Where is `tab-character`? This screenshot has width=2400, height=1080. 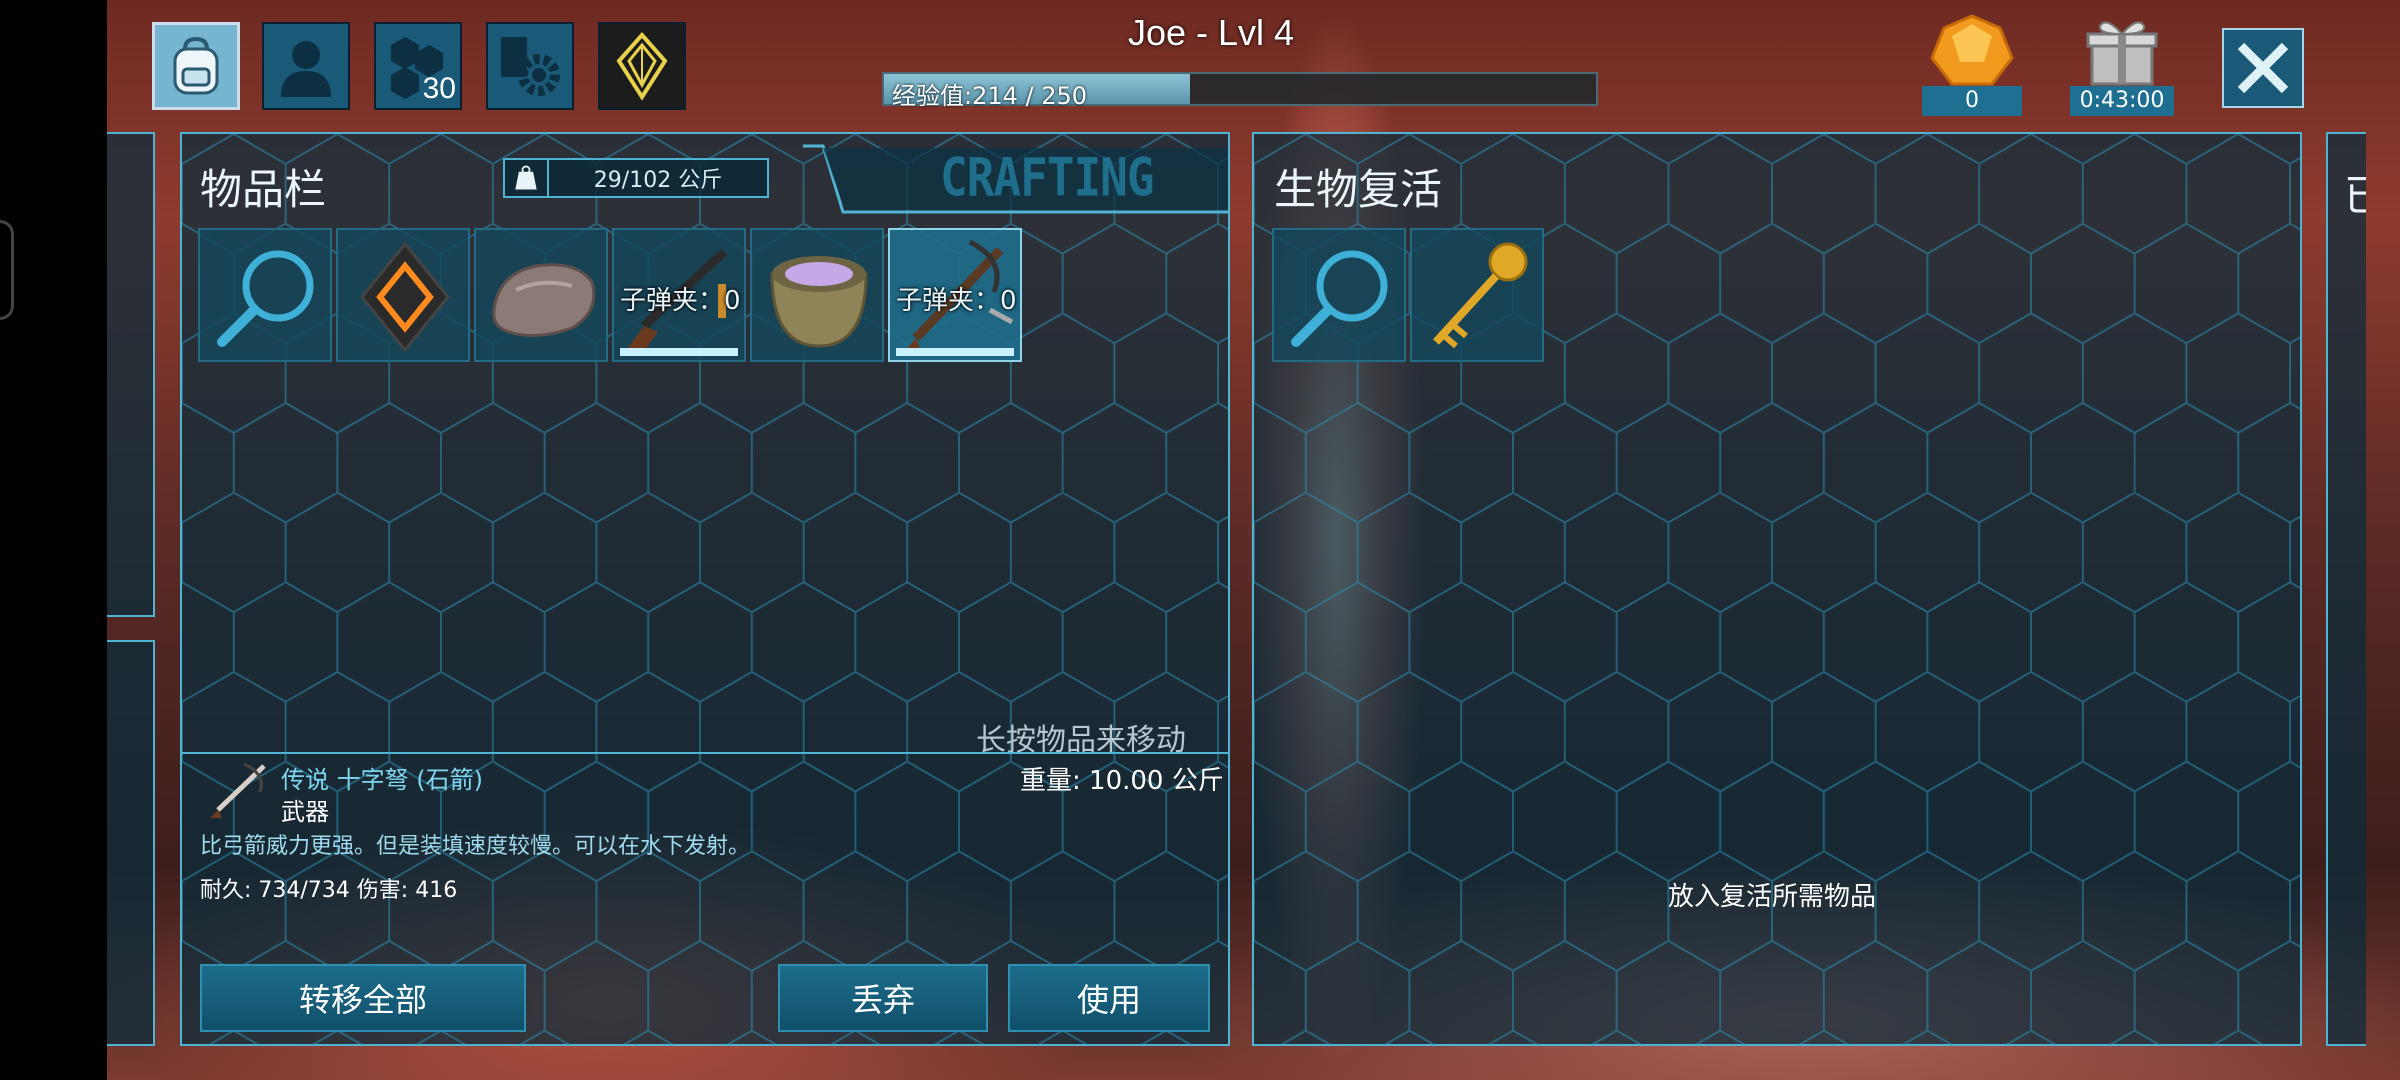 tab-character is located at coordinates (306, 66).